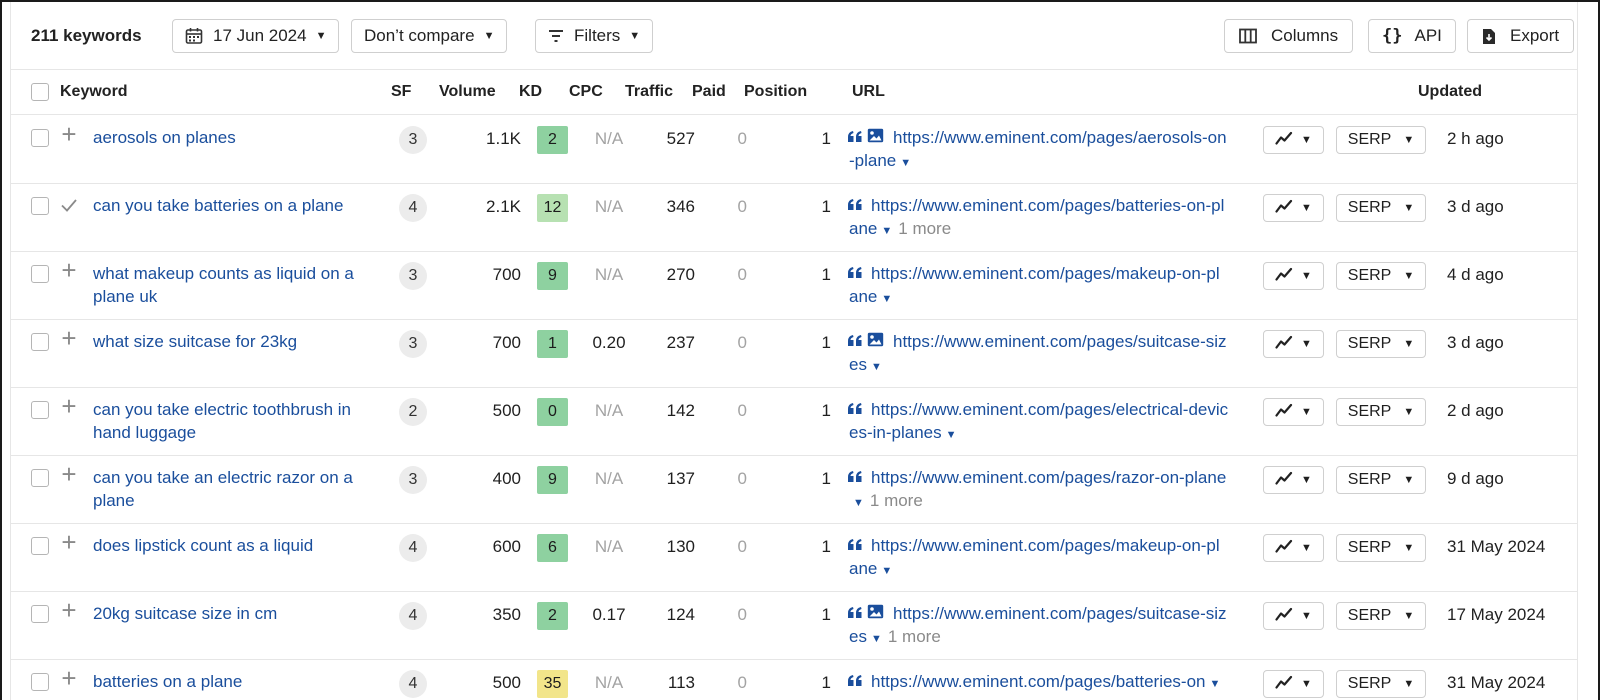 The width and height of the screenshot is (1600, 700). Describe the element at coordinates (709, 92) in the screenshot. I see `header-paid: Paid` at that location.